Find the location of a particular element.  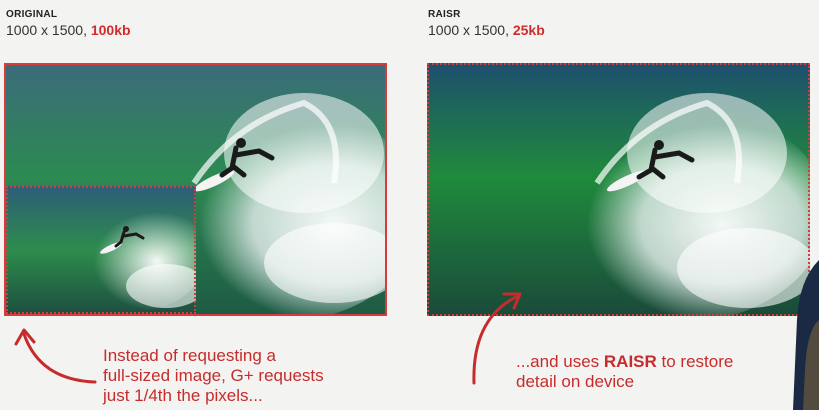

right-annotation-prefix: ...and uses is located at coordinates (560, 361).